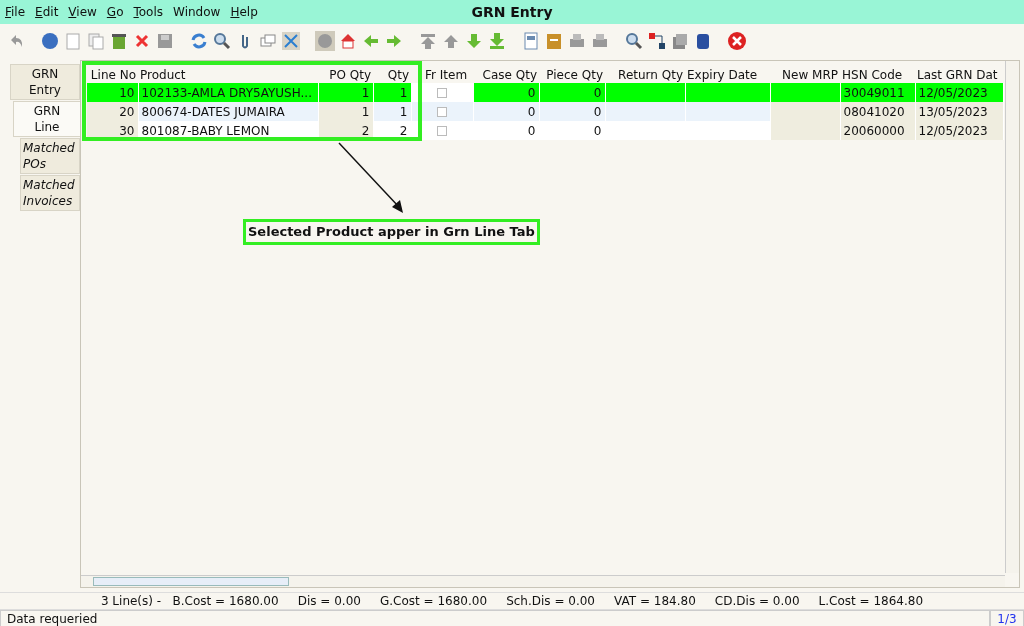  Describe the element at coordinates (222, 41) in the screenshot. I see `search-icon` at that location.